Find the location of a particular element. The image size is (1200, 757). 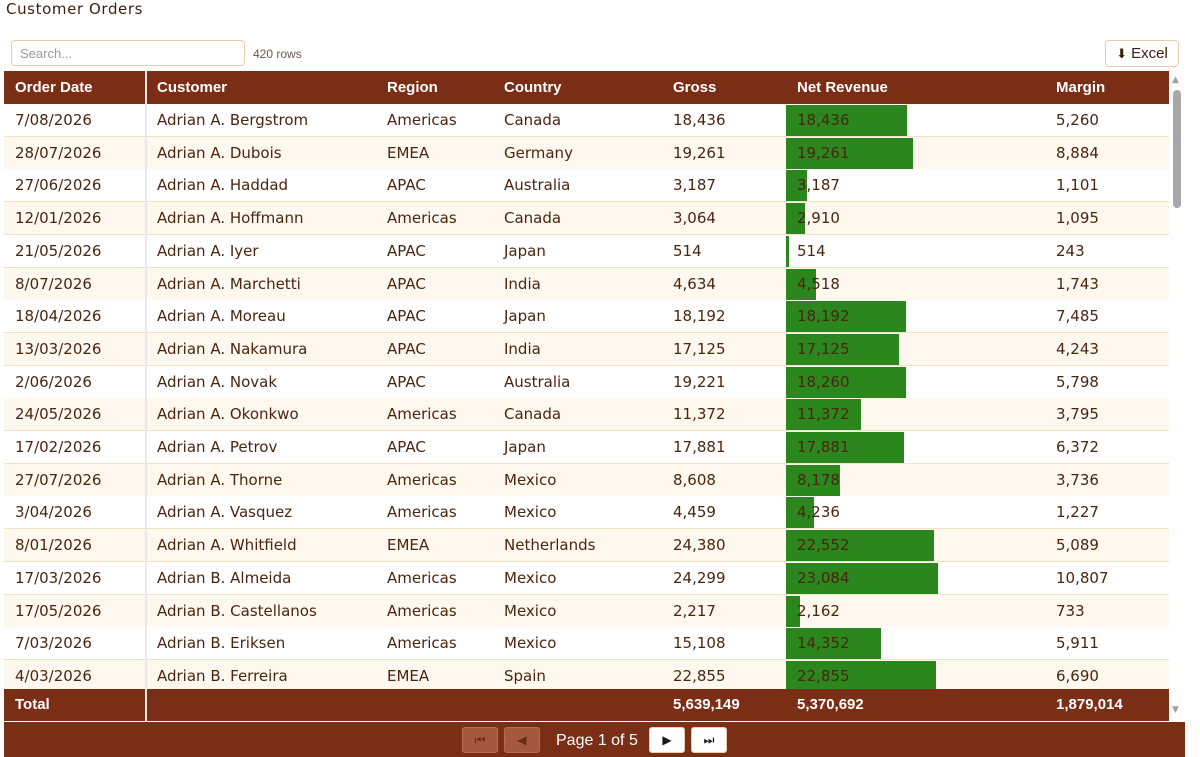

previous-page-icon: ◀ is located at coordinates (522, 740).